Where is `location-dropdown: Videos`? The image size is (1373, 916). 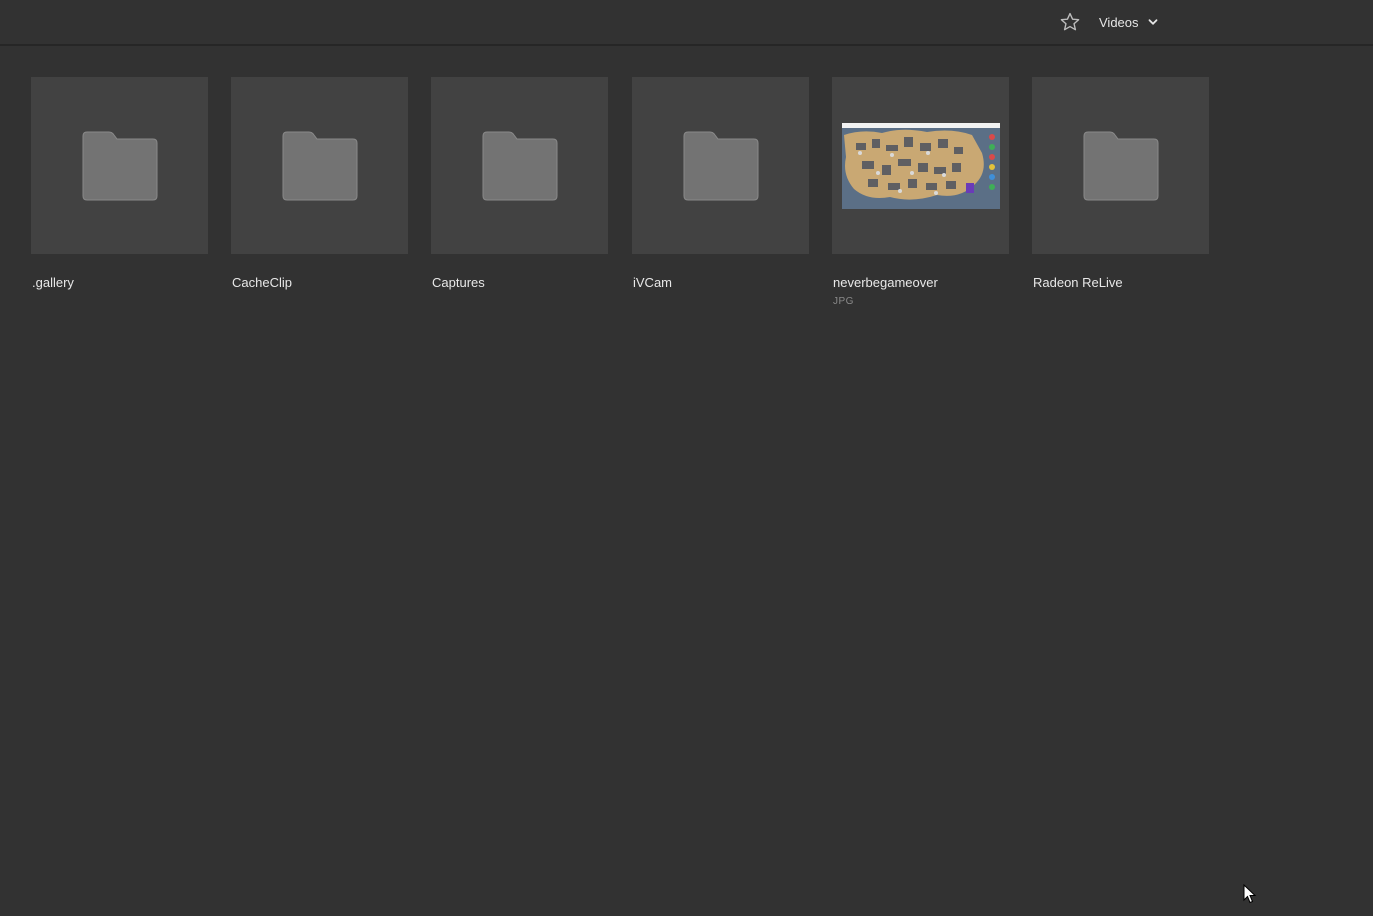
location-dropdown: Videos is located at coordinates (1129, 22).